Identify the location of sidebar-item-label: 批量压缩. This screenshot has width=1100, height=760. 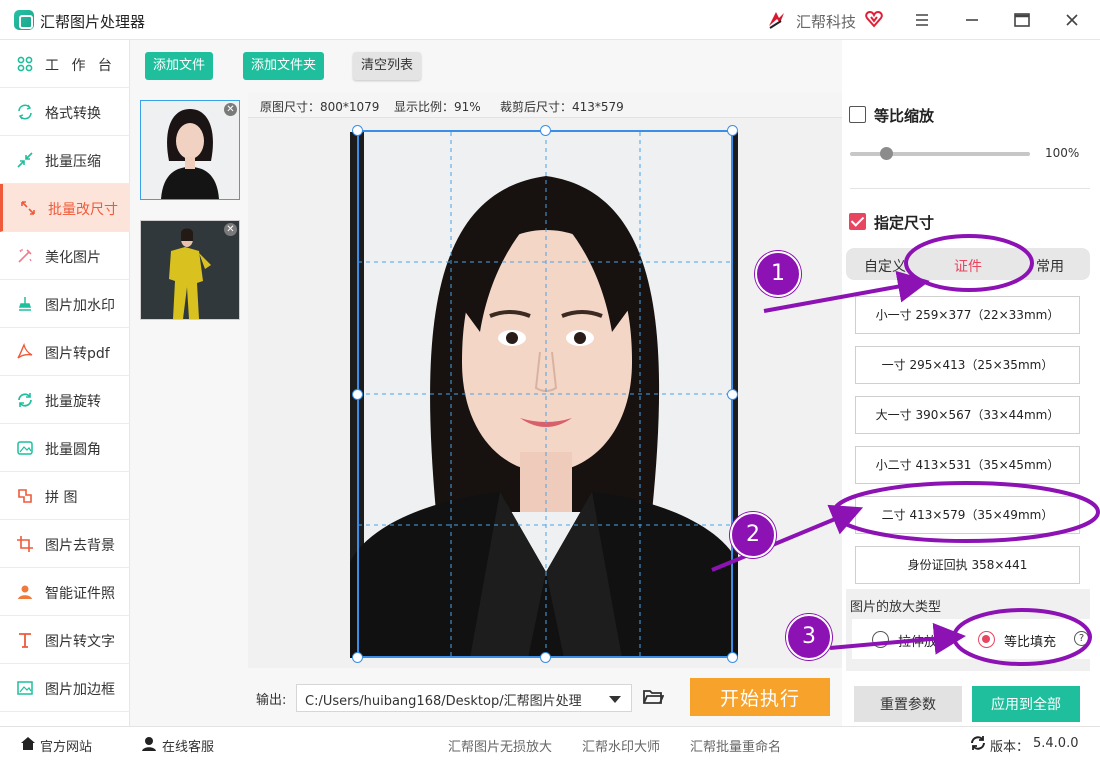
(73, 162).